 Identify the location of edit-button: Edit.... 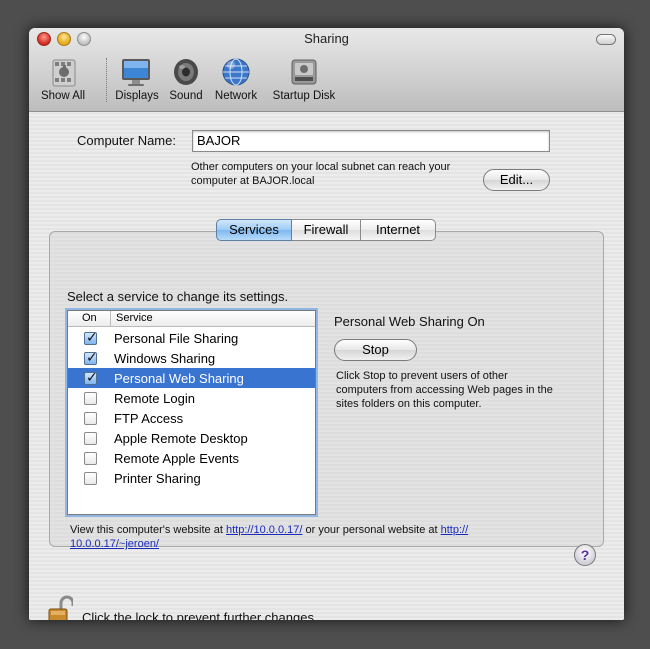
(516, 180).